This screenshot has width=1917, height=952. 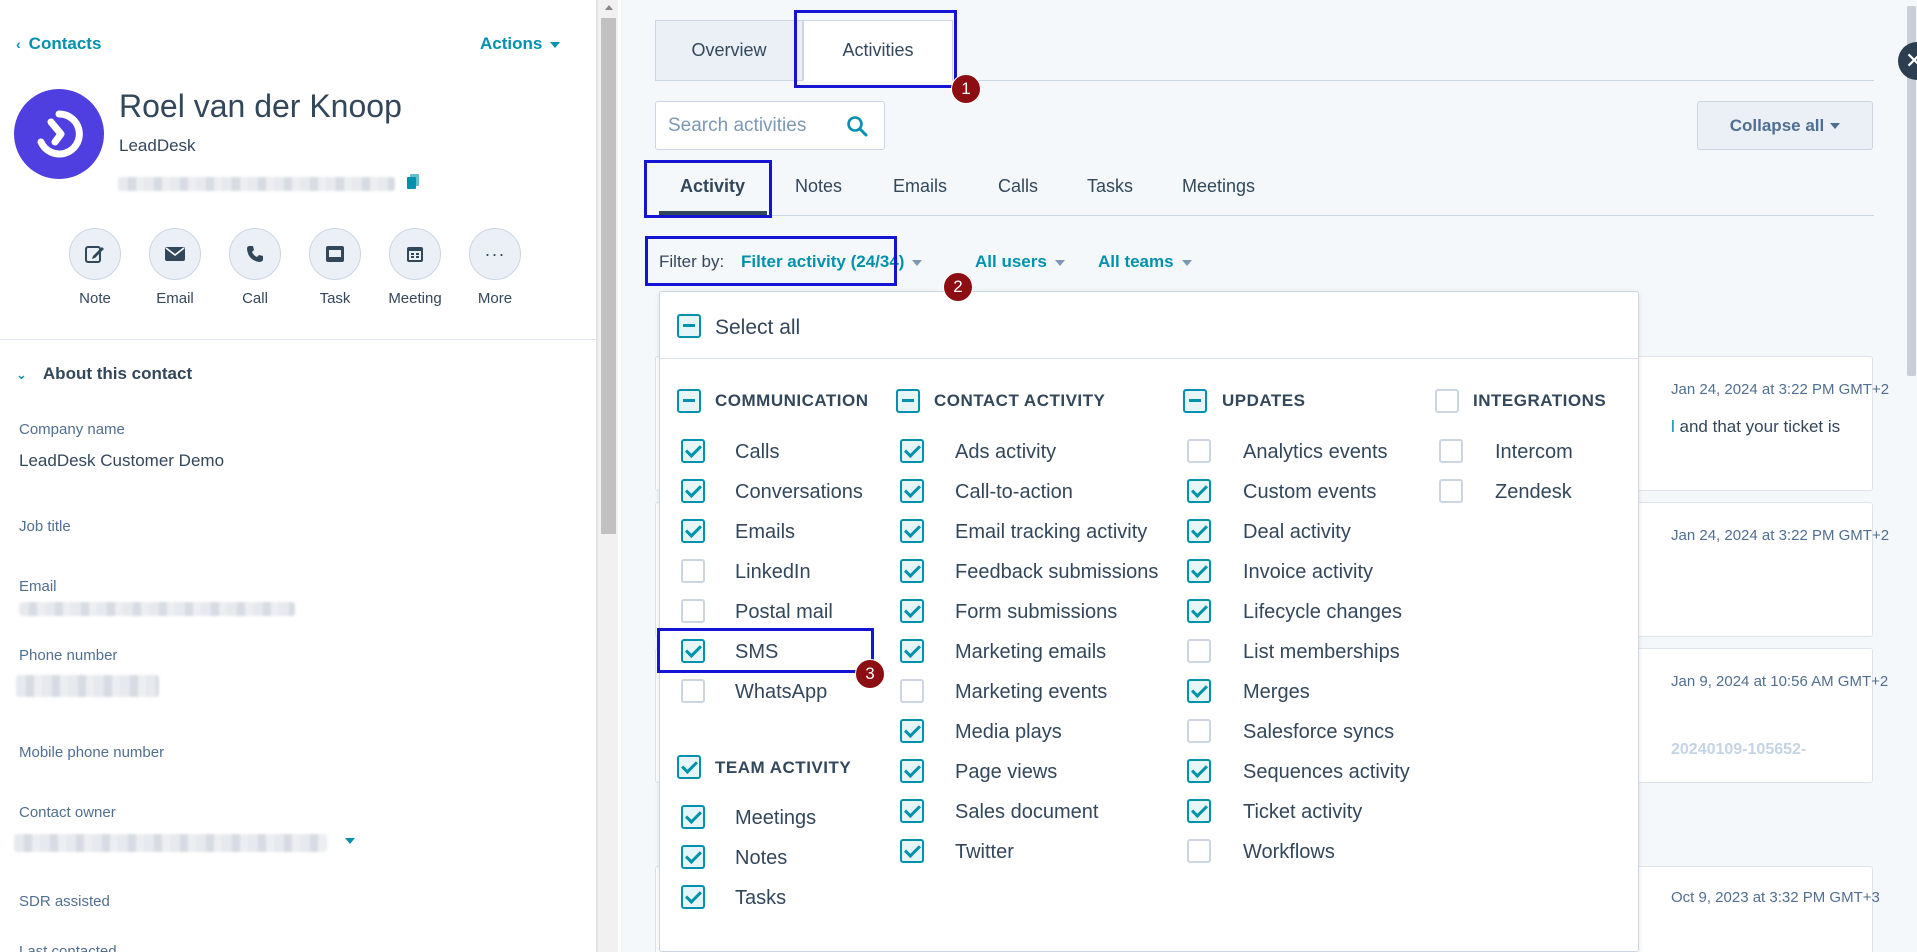 I want to click on deal-activity-checkbox, so click(x=1199, y=531).